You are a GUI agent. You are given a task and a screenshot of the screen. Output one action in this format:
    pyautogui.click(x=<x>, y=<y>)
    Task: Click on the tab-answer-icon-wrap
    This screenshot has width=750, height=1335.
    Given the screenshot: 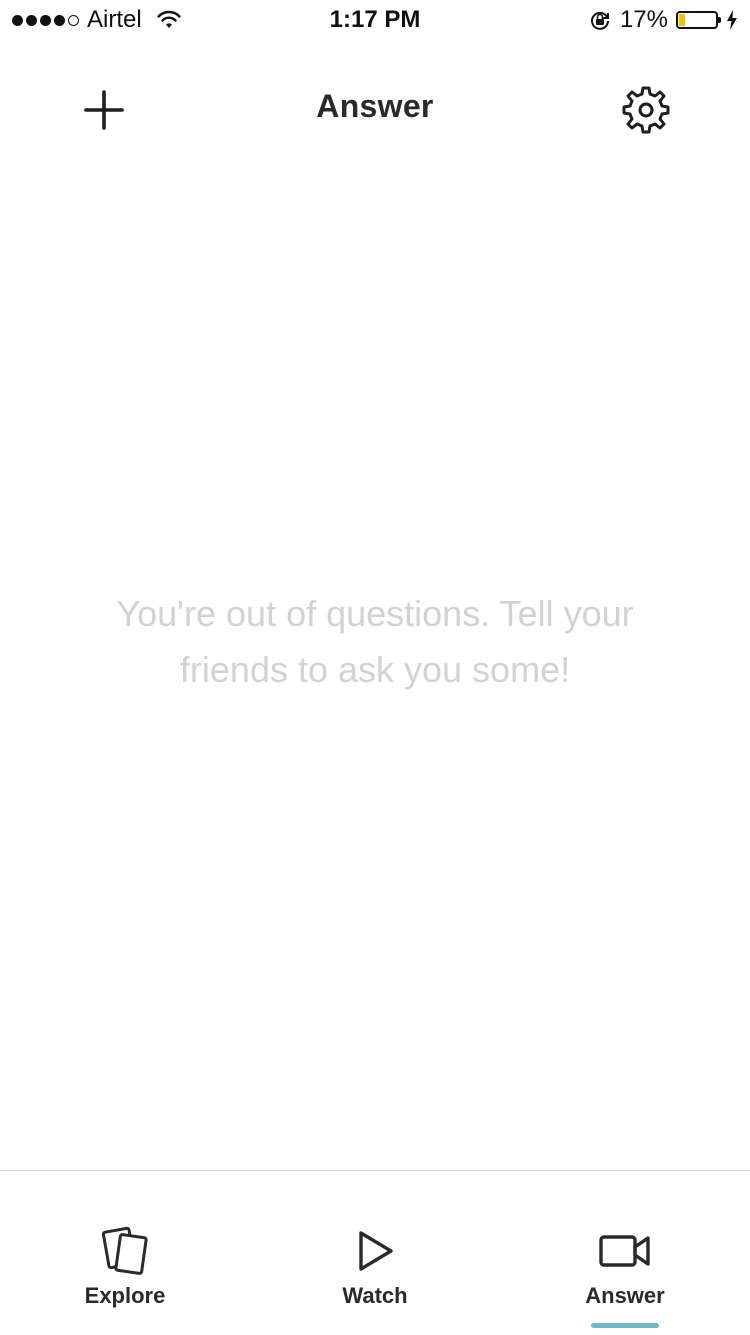 What is the action you would take?
    pyautogui.click(x=625, y=1251)
    